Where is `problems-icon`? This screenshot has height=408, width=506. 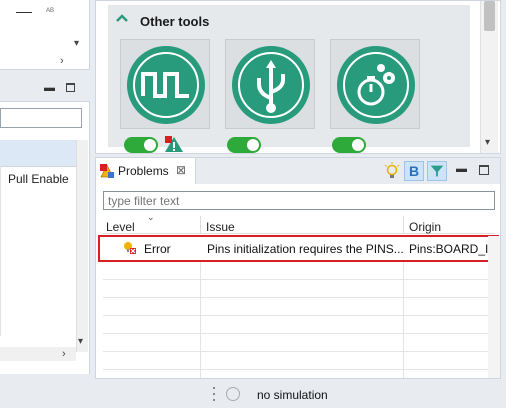 problems-icon is located at coordinates (107, 171).